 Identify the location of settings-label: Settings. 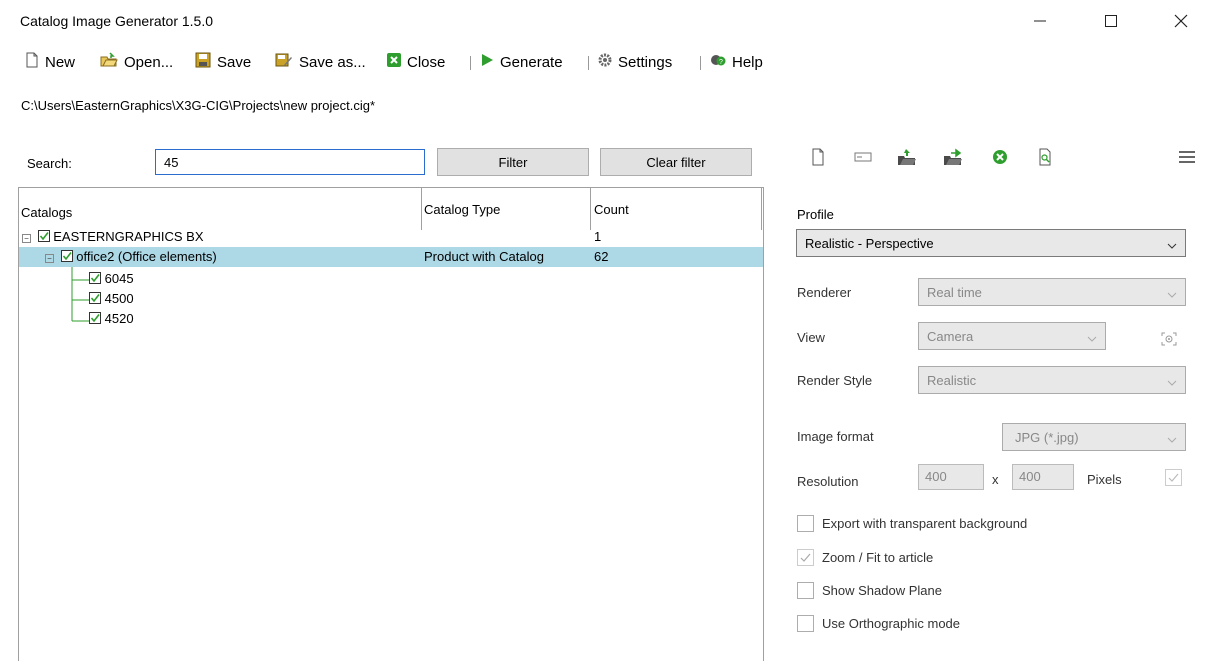
(645, 62).